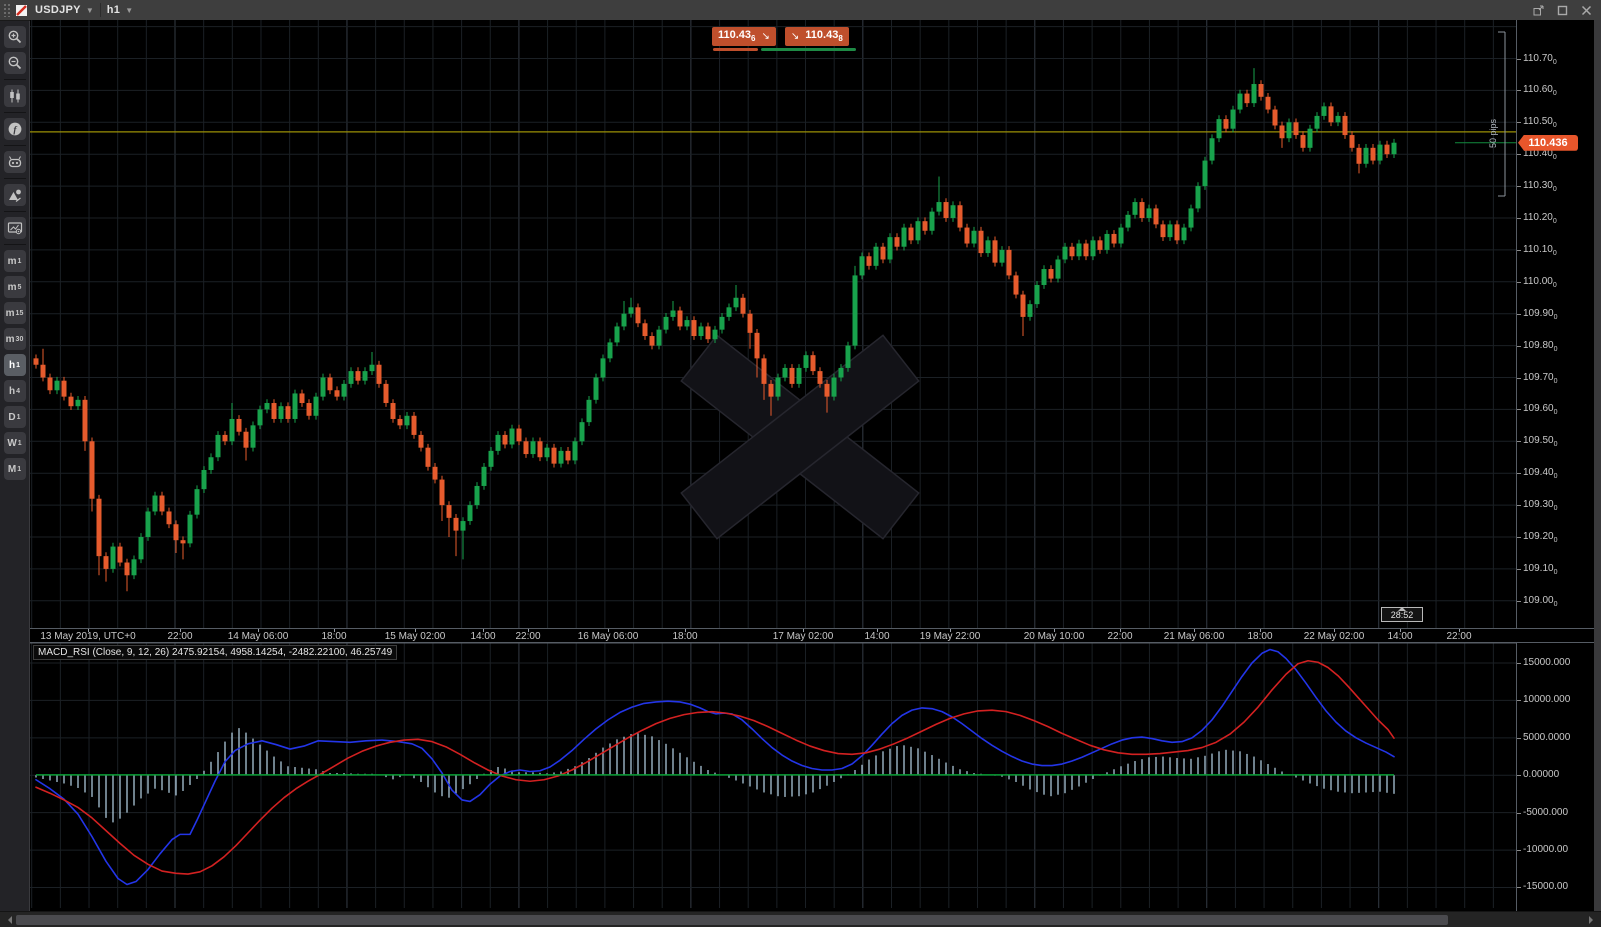 The height and width of the screenshot is (927, 1601). What do you see at coordinates (14, 339) in the screenshot?
I see `timeframe-m30-button: m 30` at bounding box center [14, 339].